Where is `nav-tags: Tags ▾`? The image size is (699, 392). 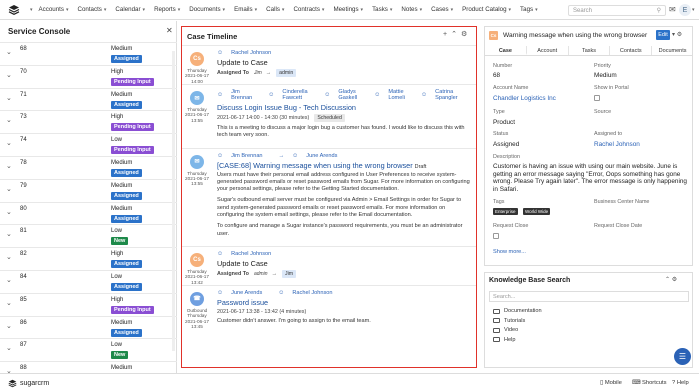
nav-tags: Tags ▾ is located at coordinates (529, 9).